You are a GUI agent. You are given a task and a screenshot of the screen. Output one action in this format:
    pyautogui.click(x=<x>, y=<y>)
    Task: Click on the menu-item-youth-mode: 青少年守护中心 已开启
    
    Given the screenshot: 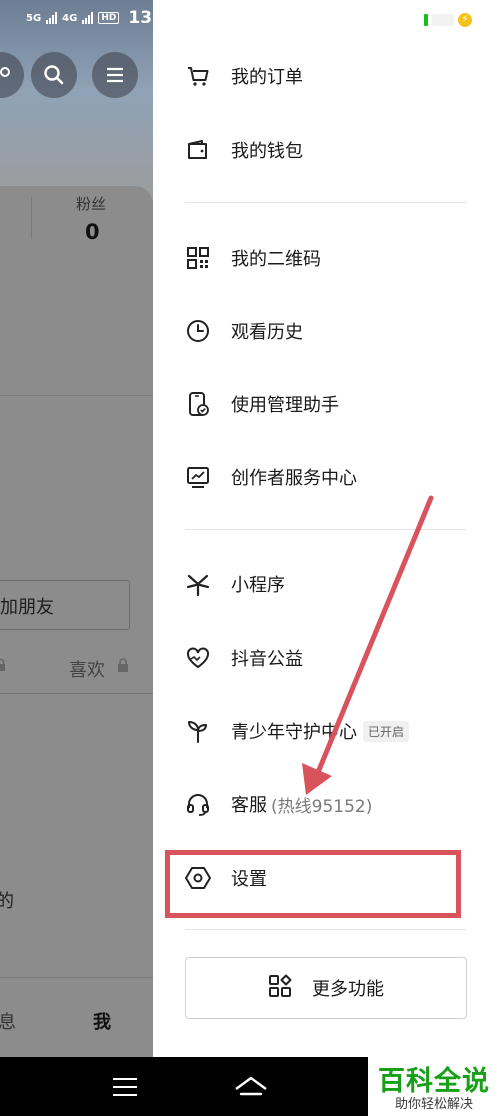 What is the action you would take?
    pyautogui.click(x=320, y=731)
    